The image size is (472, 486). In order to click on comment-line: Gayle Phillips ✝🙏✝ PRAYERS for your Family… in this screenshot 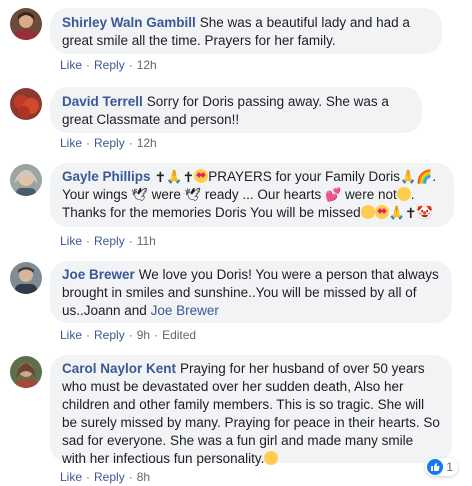, I will do `click(249, 177)`.